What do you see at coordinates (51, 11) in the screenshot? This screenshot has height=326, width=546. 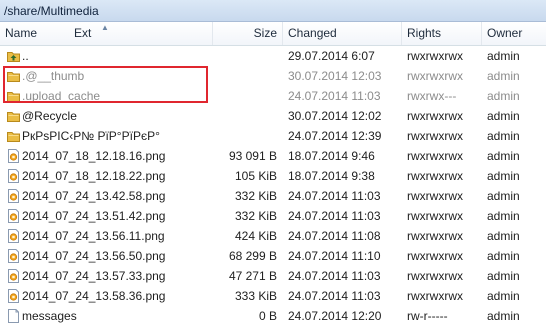 I see `current-path: /share/Multimedia` at bounding box center [51, 11].